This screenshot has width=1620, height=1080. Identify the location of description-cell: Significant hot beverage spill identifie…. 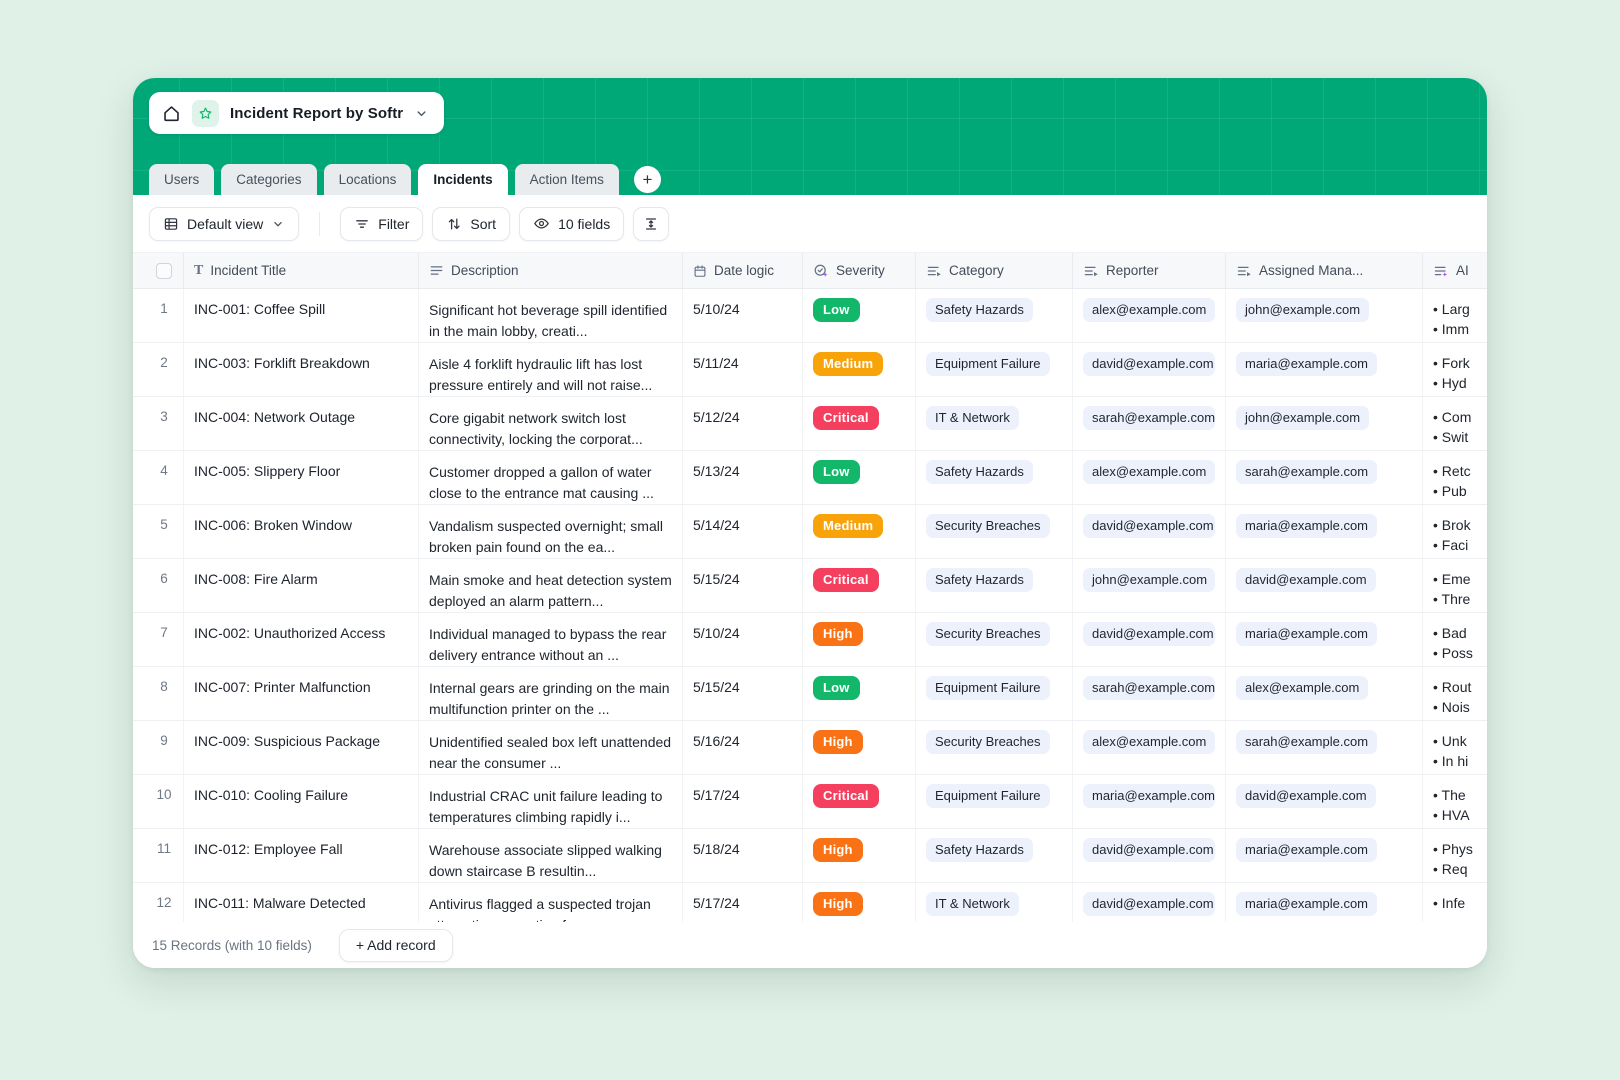
(550, 315).